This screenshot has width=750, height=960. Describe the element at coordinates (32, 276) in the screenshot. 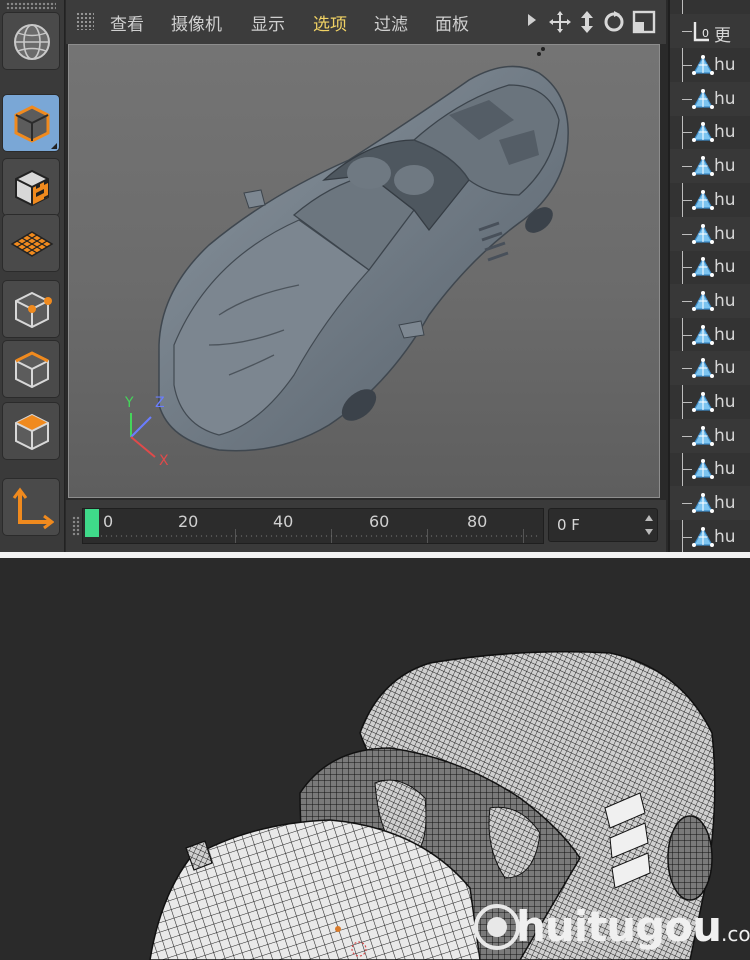

I see `tool-palette` at that location.